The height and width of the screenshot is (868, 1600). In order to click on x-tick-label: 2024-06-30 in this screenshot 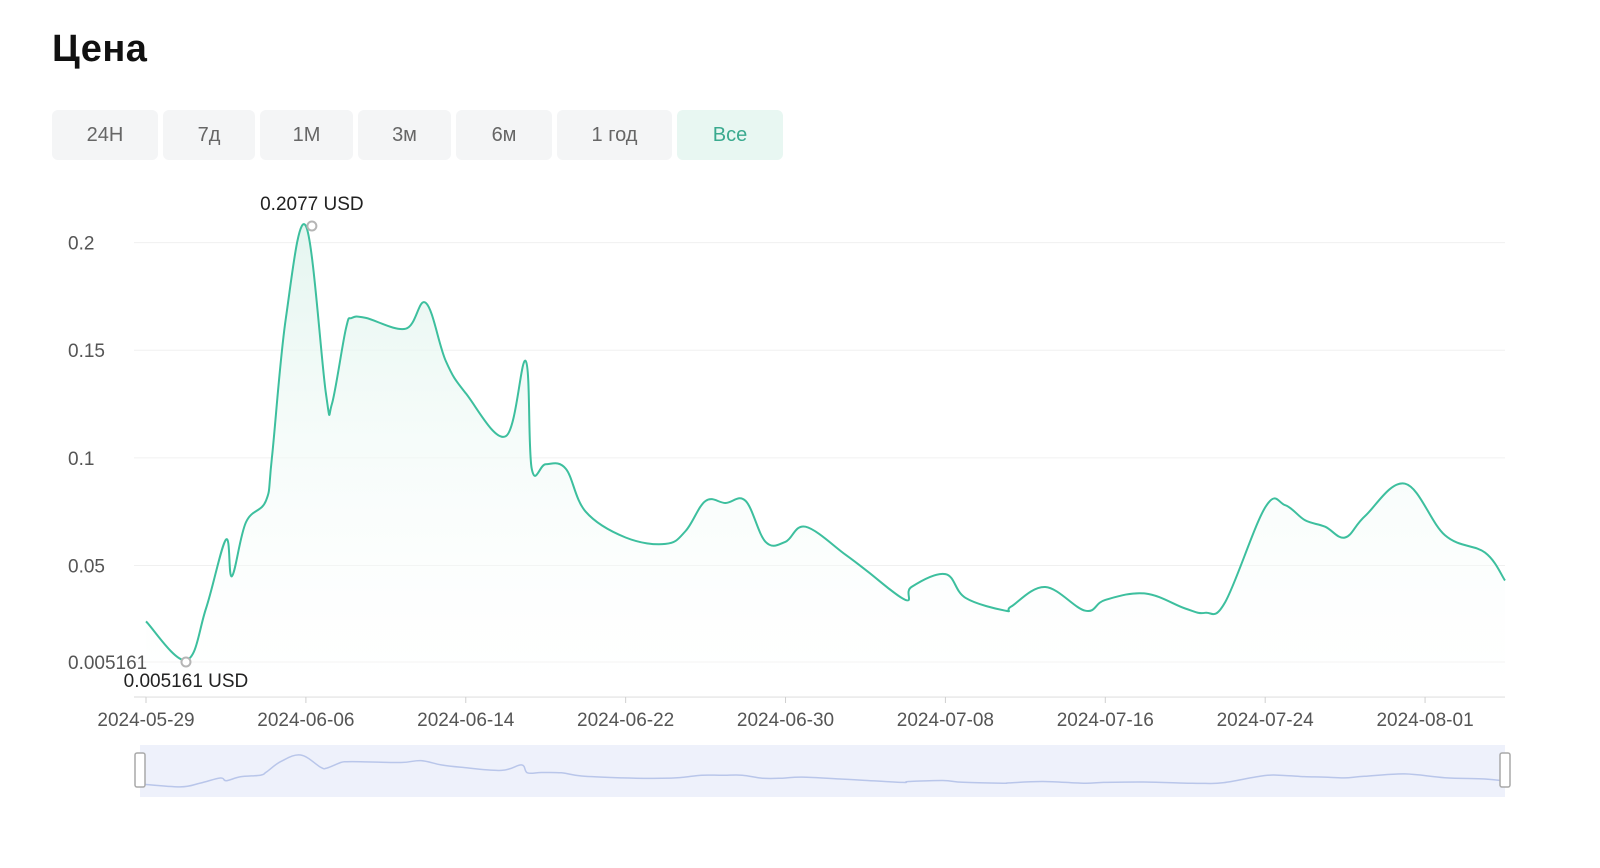, I will do `click(785, 720)`.